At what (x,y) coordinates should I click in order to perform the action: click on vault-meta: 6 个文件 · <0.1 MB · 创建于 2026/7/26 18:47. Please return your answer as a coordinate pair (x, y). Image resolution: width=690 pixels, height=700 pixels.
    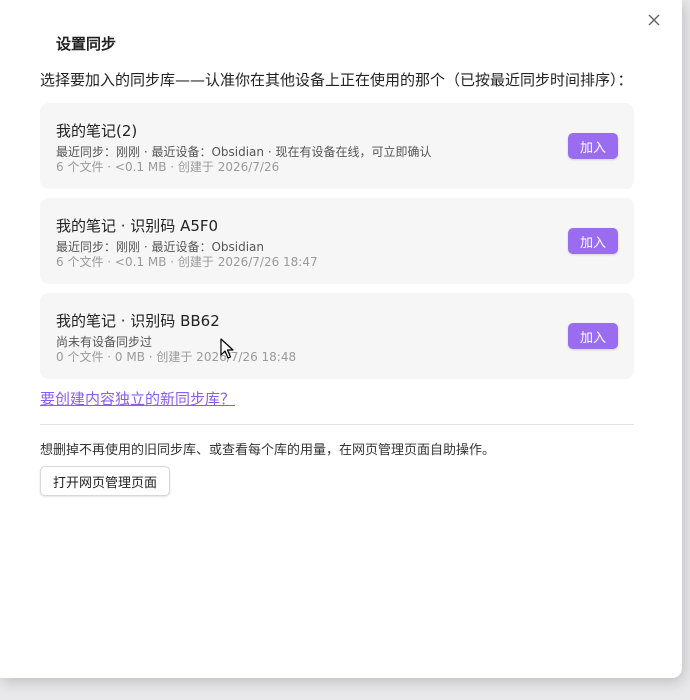
    Looking at the image, I should click on (187, 262).